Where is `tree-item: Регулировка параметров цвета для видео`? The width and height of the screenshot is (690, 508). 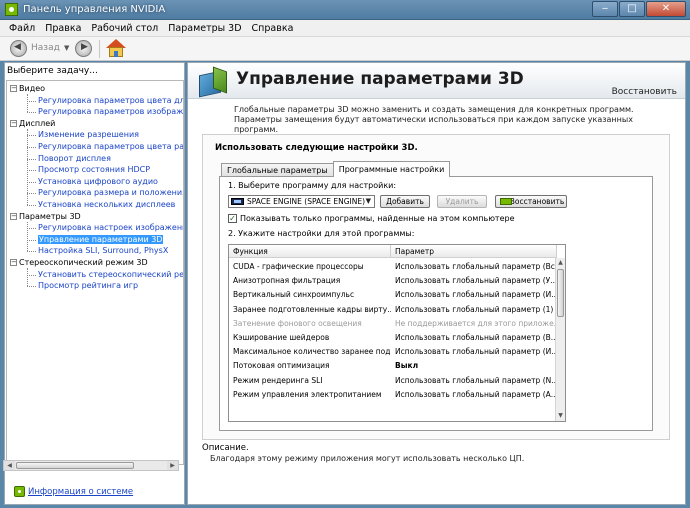
tree-item: Регулировка параметров цвета для видео is located at coordinates (110, 100).